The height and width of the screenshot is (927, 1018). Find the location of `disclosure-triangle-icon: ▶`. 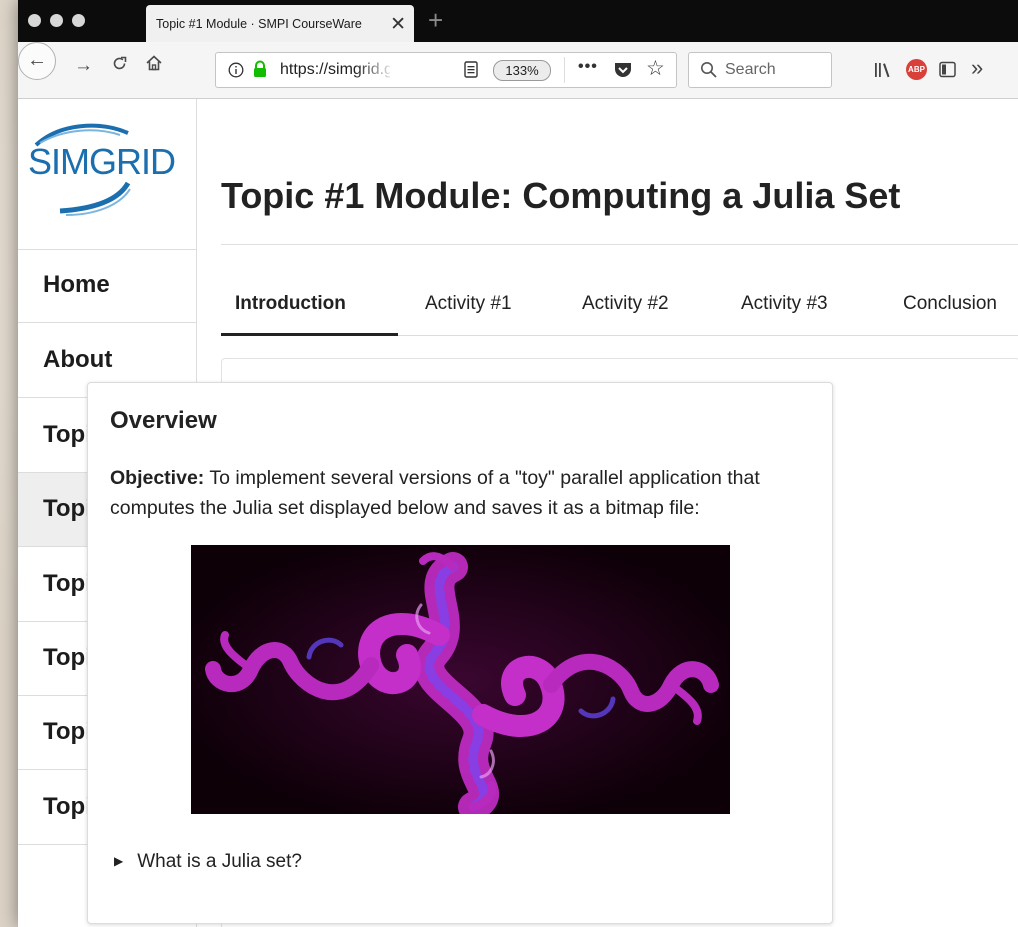

disclosure-triangle-icon: ▶ is located at coordinates (119, 861).